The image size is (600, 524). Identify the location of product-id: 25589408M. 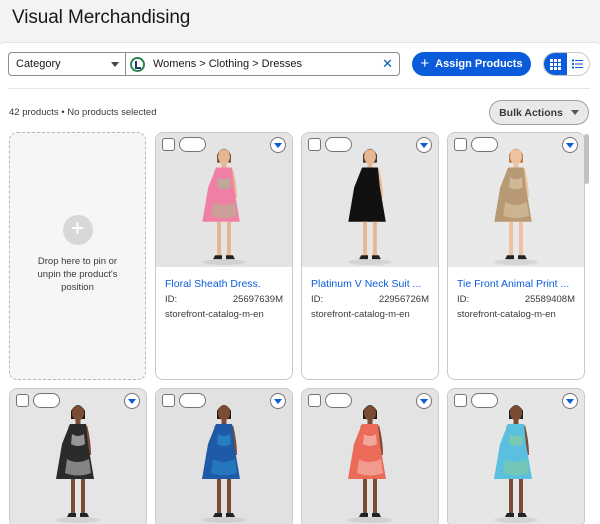
(549, 299).